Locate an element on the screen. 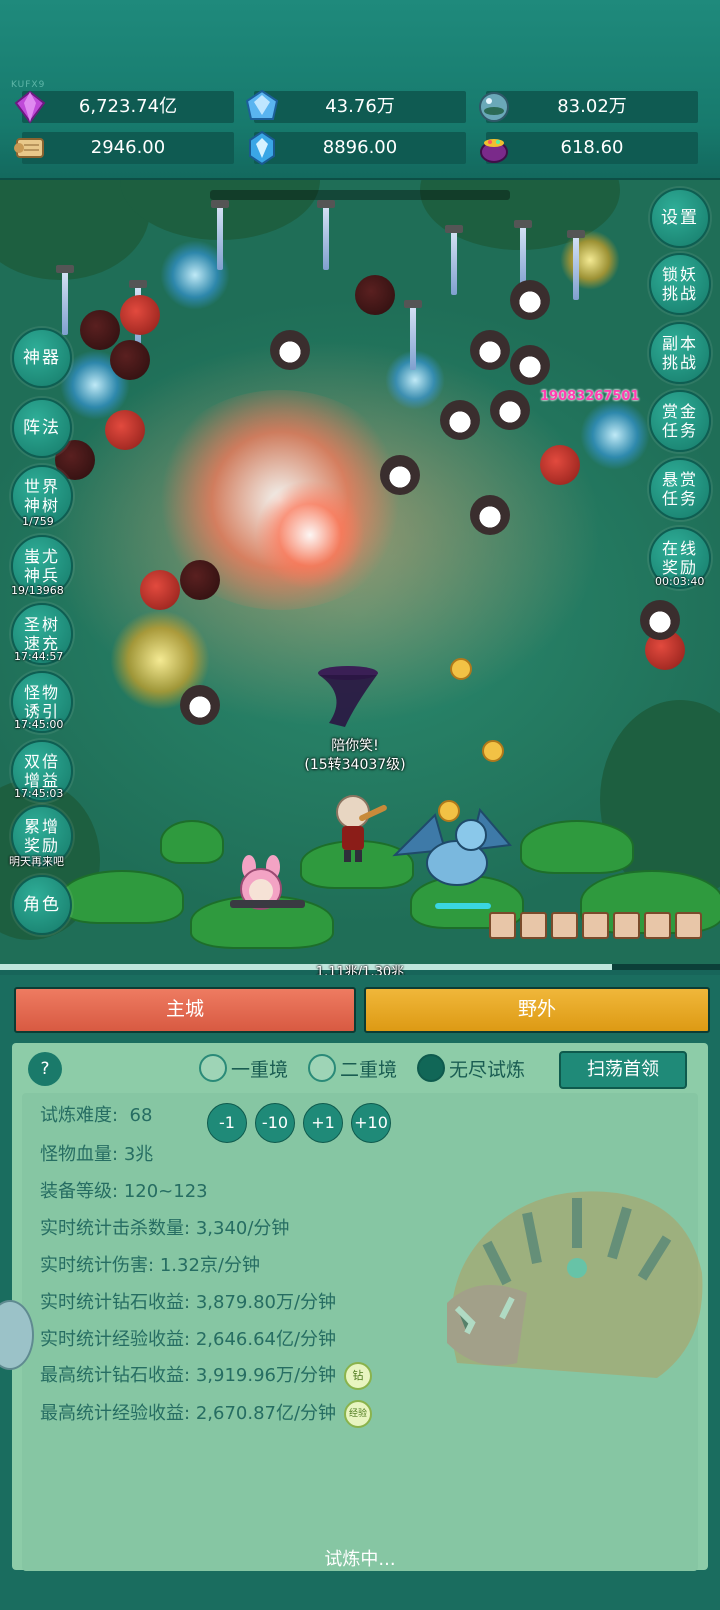 The width and height of the screenshot is (720, 1610). player-nameplate: 陪你笑! (15转34037级) is located at coordinates (355, 756).